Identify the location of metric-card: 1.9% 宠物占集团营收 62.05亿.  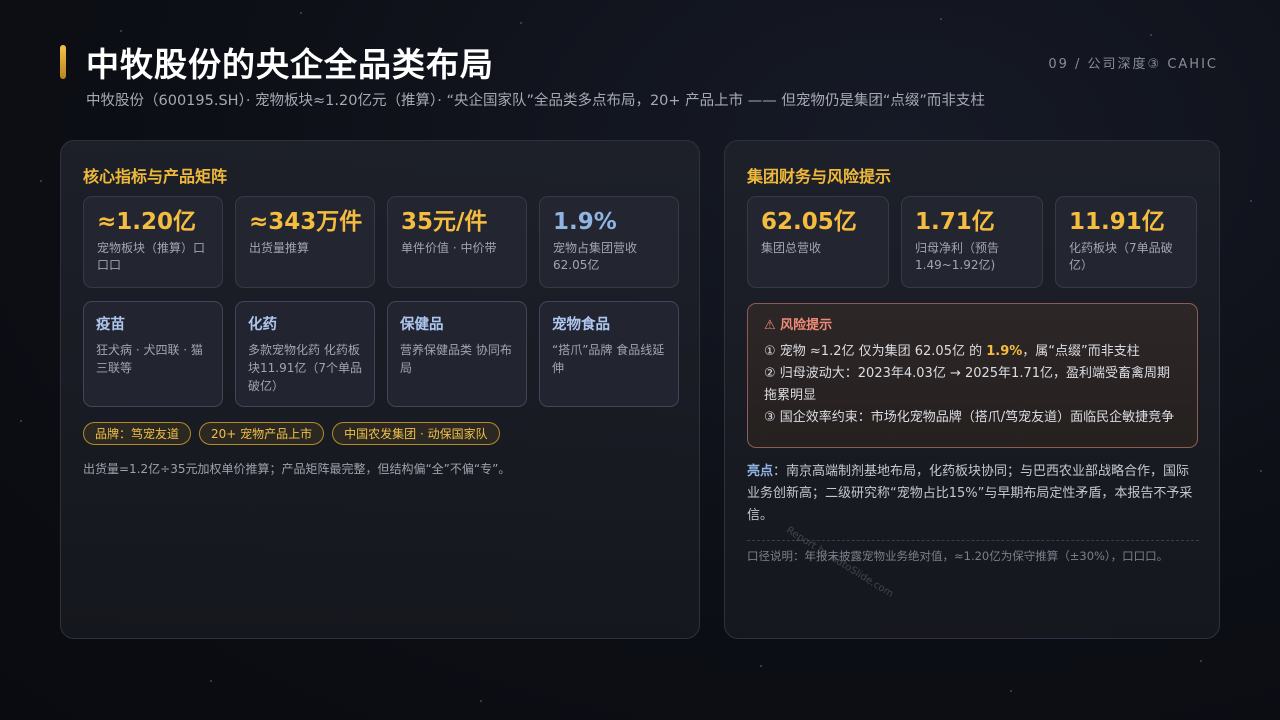
(609, 242).